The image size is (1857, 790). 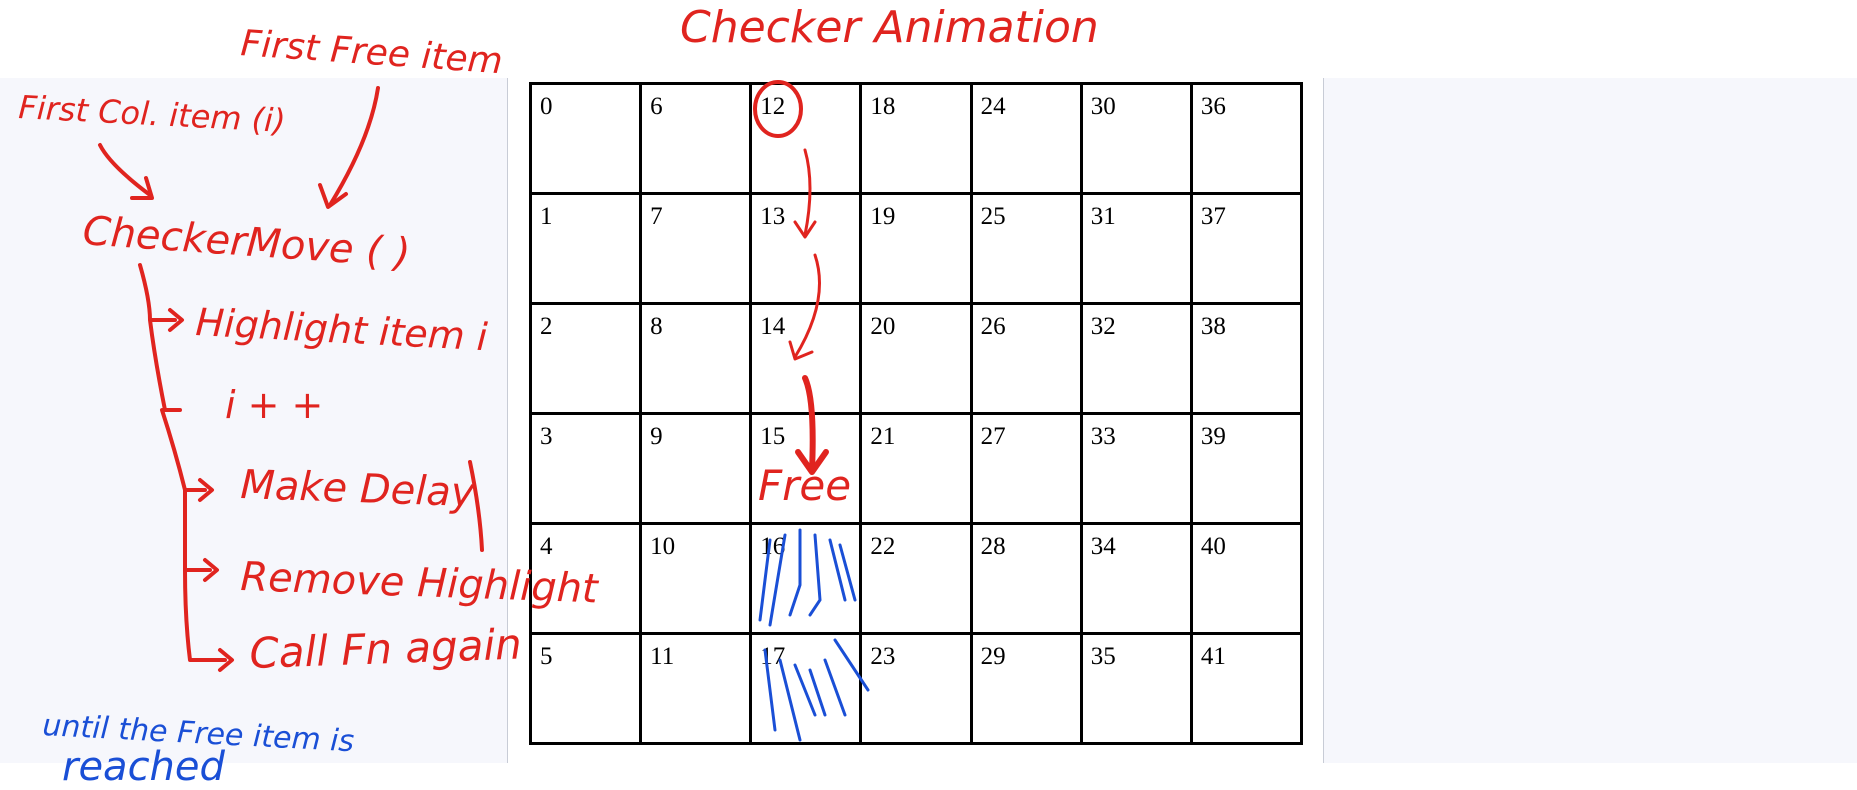 I want to click on grid-cell: 41, so click(x=1246, y=688).